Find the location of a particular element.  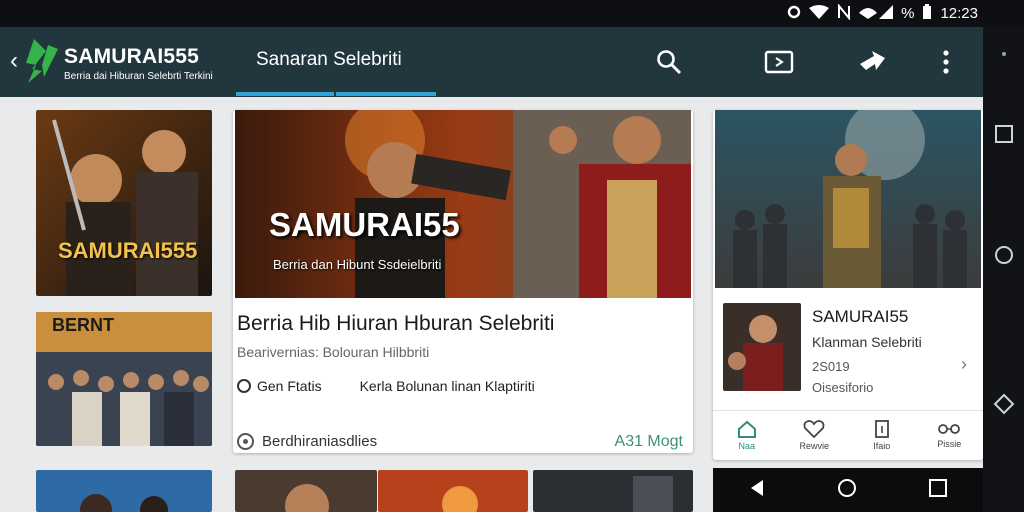

footer-source: Berdhiraniasdlies is located at coordinates (320, 441).